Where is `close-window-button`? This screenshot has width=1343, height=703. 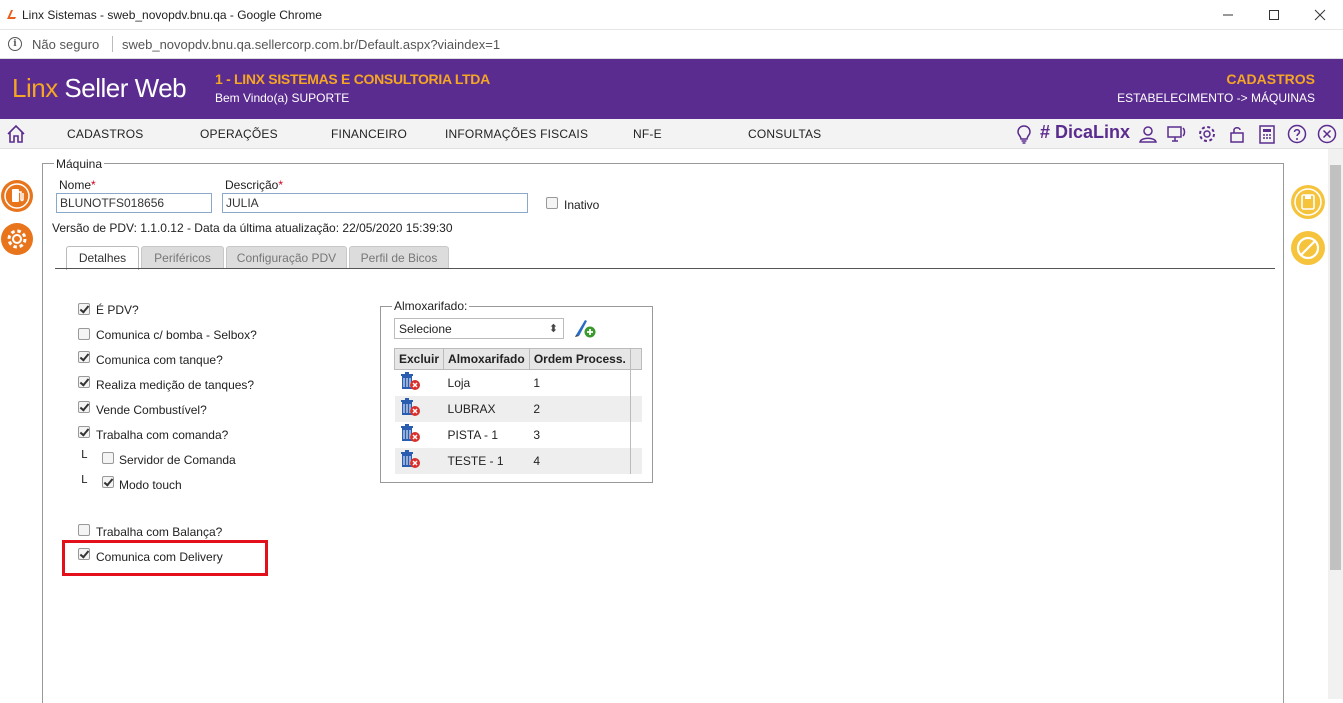
close-window-button is located at coordinates (1320, 15).